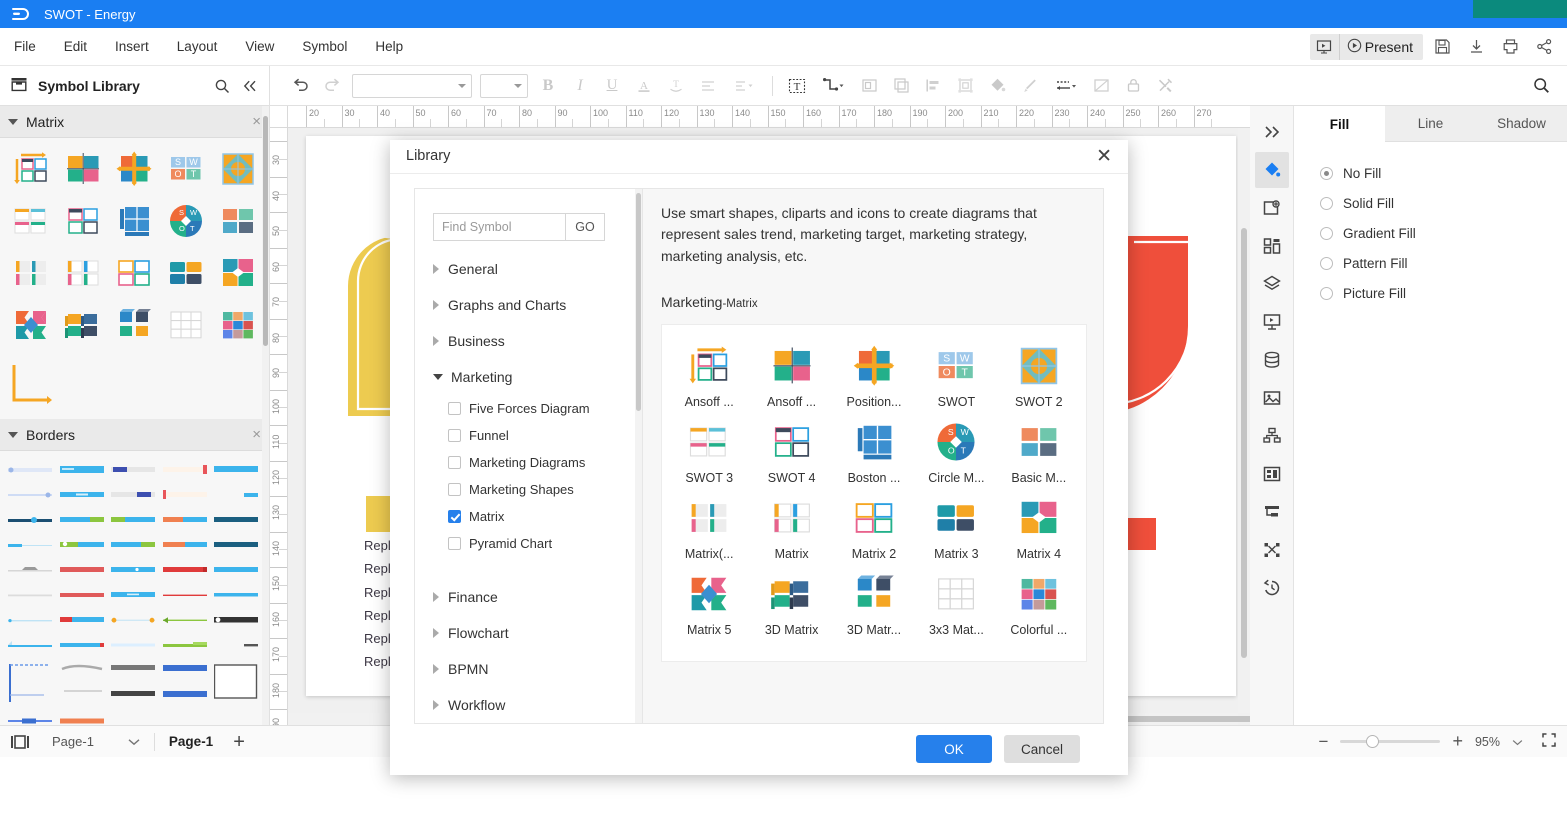  I want to click on matrix-icon, so click(83, 273).